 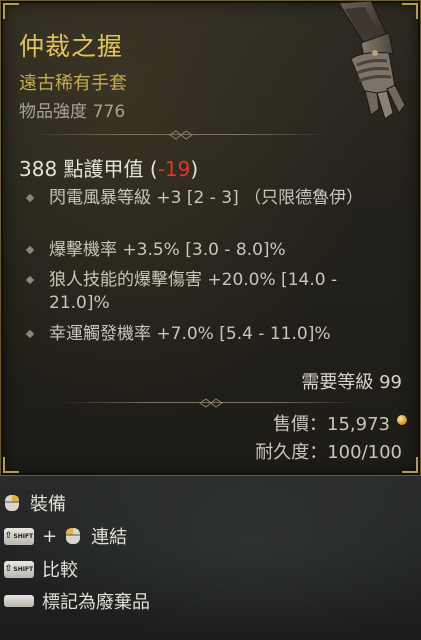 What do you see at coordinates (53, 112) in the screenshot?
I see `item-power-label: 物品強度` at bounding box center [53, 112].